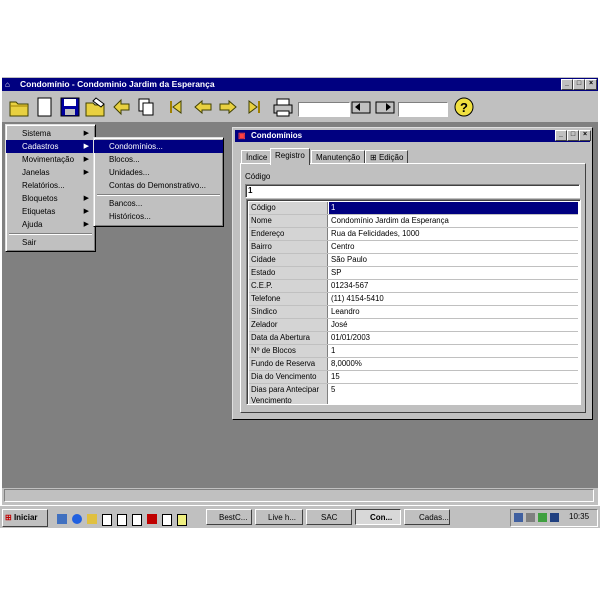  I want to click on menu-item-bloquetos: Bloquetos ▶, so click(50, 198).